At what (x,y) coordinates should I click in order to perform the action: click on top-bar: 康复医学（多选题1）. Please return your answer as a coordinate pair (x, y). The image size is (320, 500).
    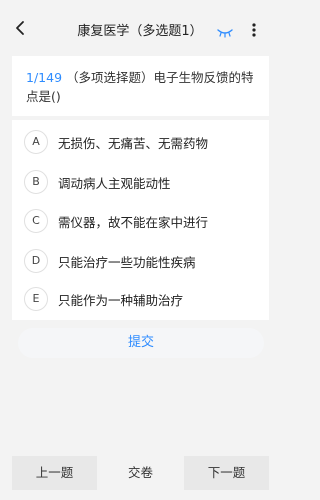
    Looking at the image, I should click on (140, 28).